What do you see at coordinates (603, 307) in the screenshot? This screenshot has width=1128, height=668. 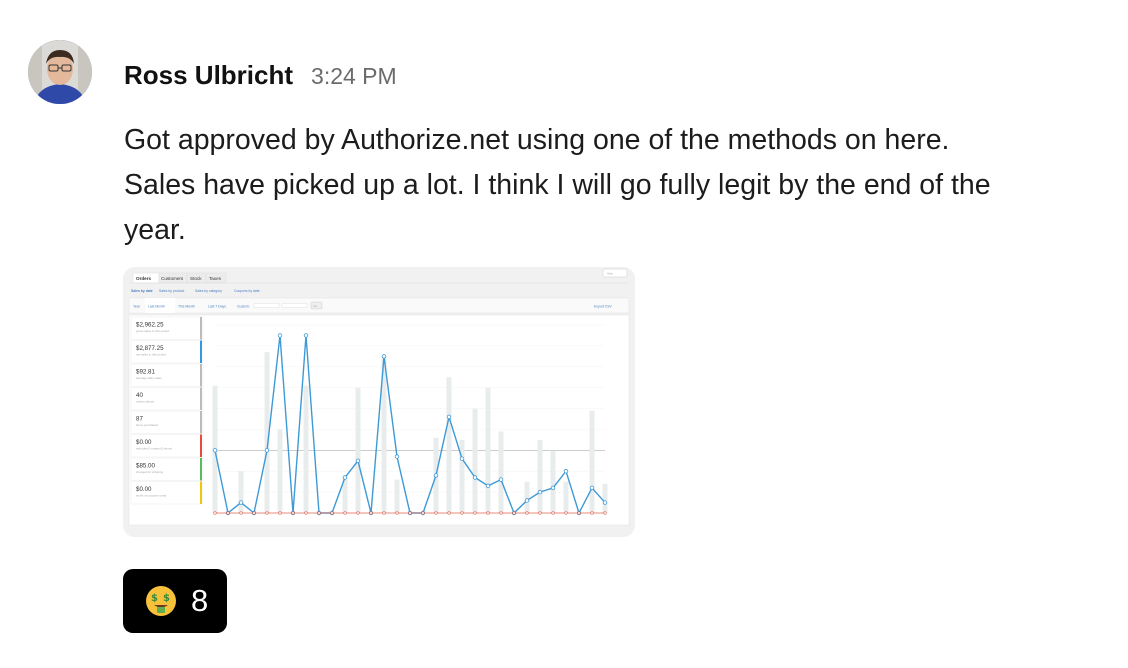 I see `export-csv-link: Export CSV` at bounding box center [603, 307].